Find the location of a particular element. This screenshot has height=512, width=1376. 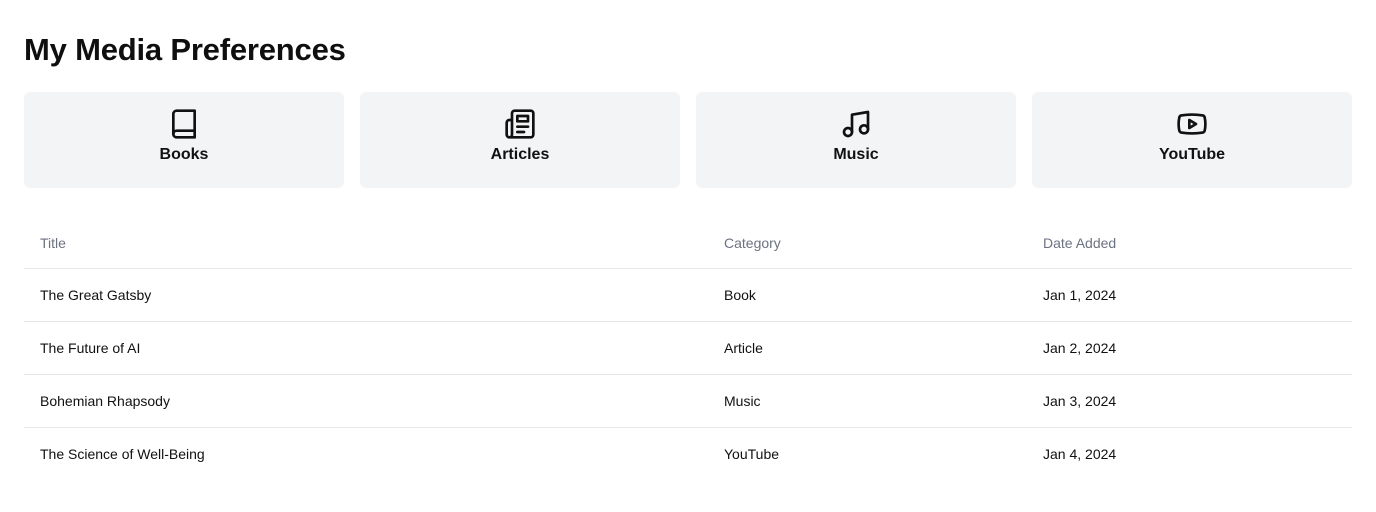

cell-date-added: Jan 4, 2024 is located at coordinates (1080, 454).